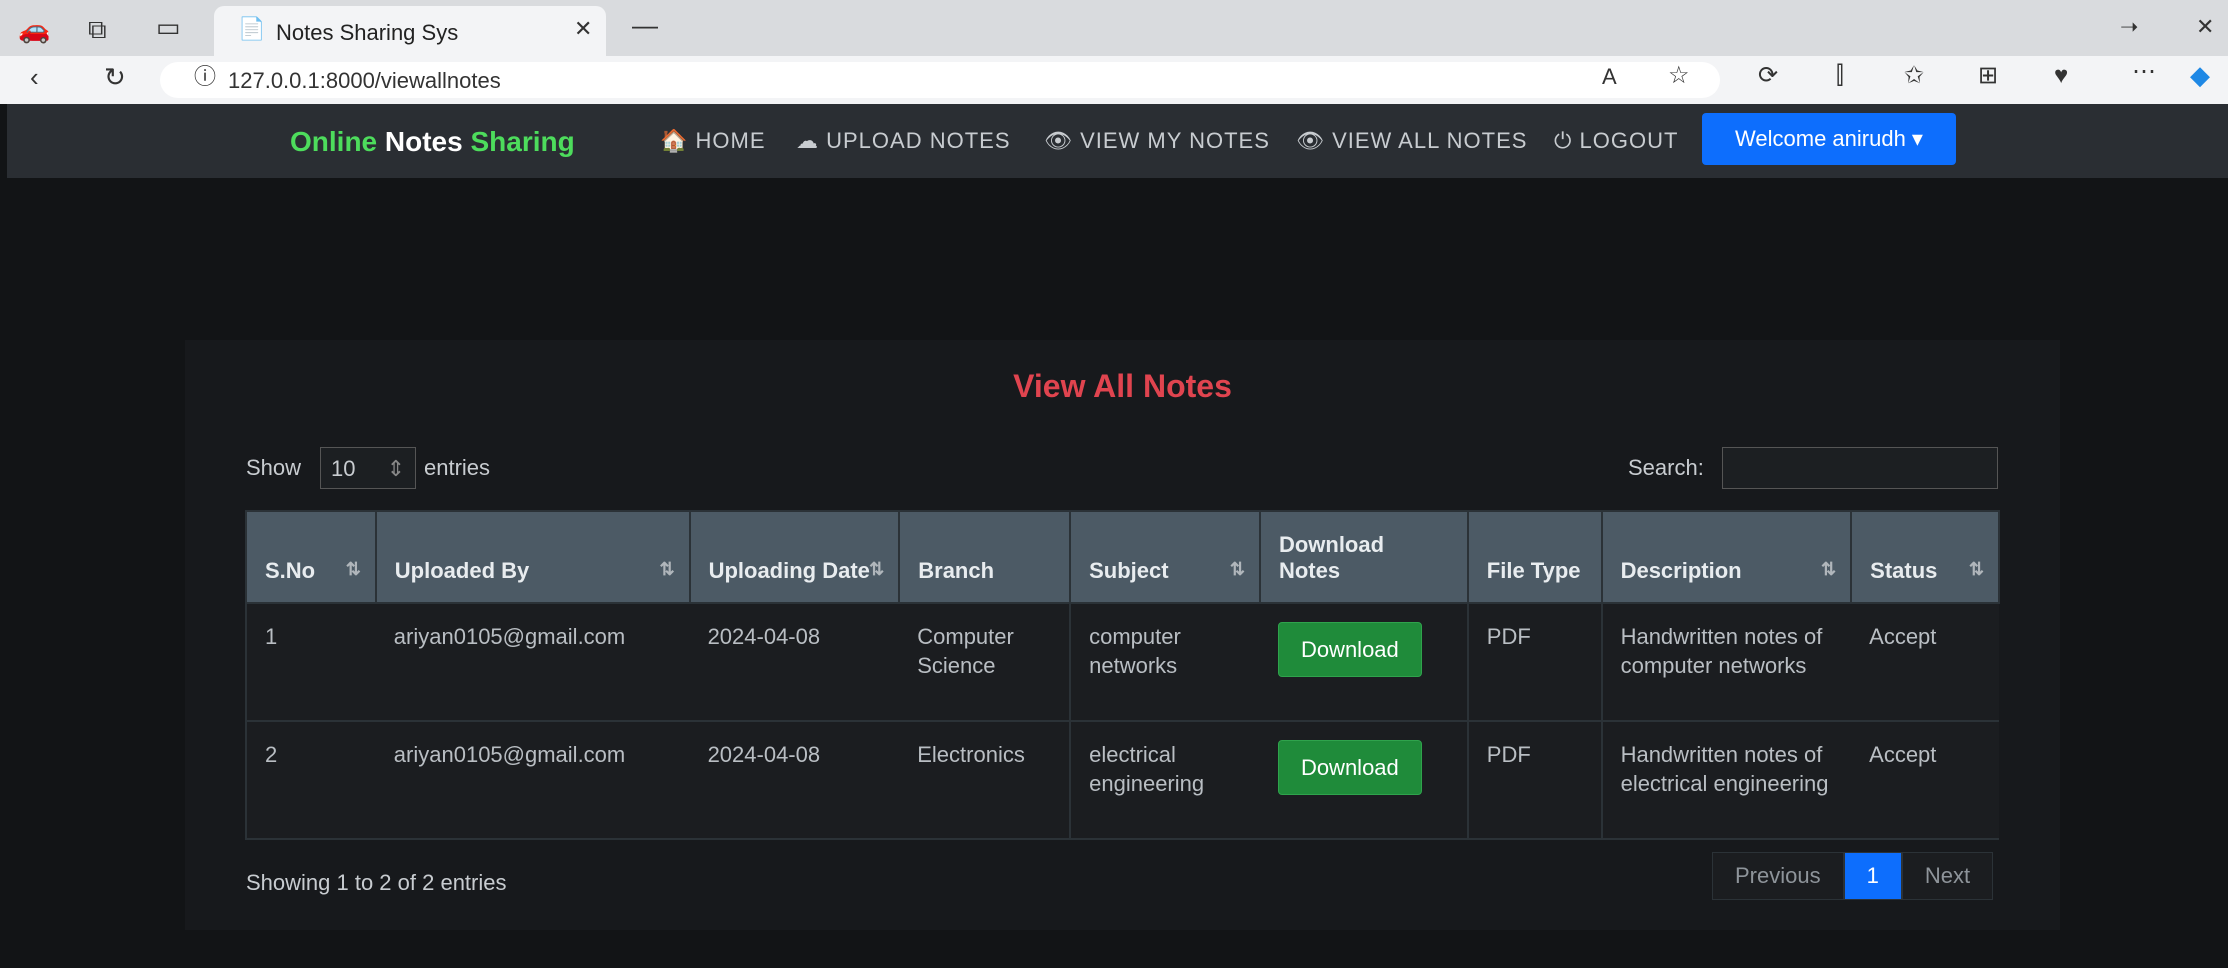 This screenshot has width=2228, height=968. I want to click on nav-logout: ⏻ LOGOUT, so click(1616, 141).